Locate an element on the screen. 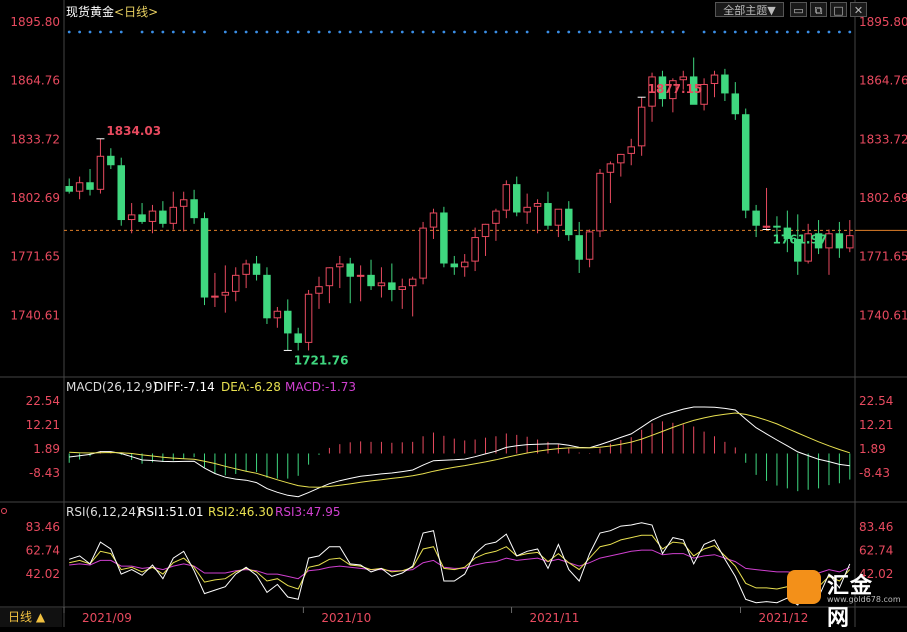  price-tick-left: 1740.61 is located at coordinates (35, 315).